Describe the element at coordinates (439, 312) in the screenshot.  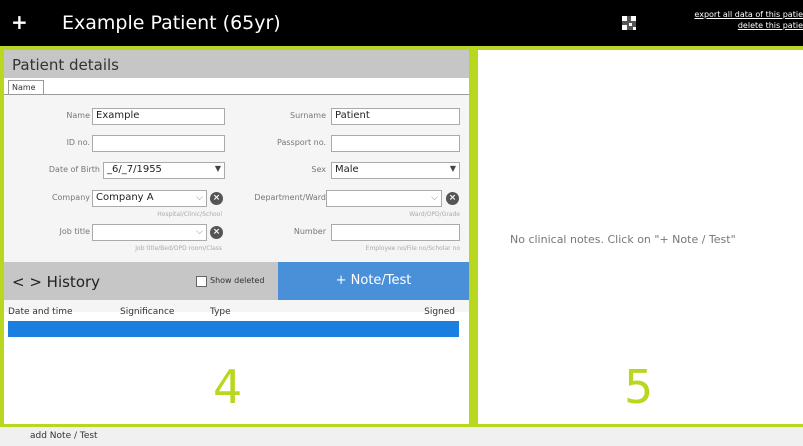
I see `column-signed: Signed` at that location.